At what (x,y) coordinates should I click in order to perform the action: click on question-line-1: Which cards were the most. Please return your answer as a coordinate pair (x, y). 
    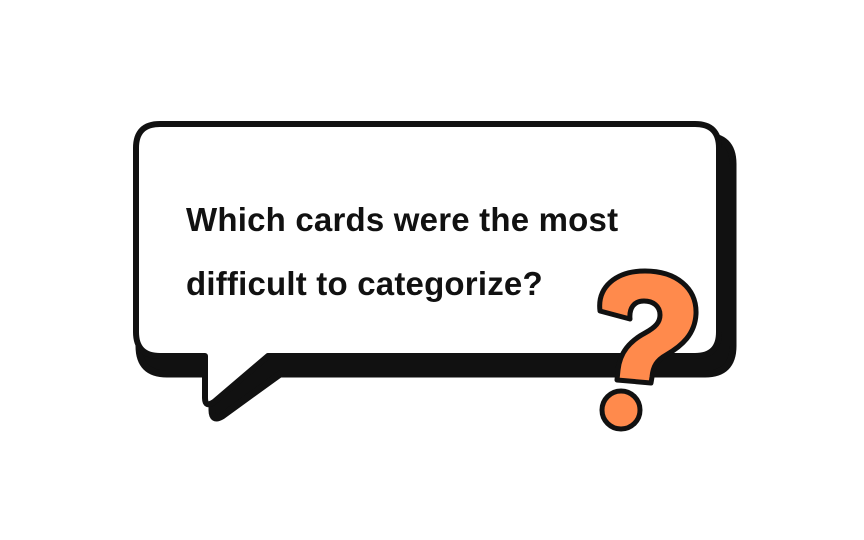
    Looking at the image, I should click on (402, 219).